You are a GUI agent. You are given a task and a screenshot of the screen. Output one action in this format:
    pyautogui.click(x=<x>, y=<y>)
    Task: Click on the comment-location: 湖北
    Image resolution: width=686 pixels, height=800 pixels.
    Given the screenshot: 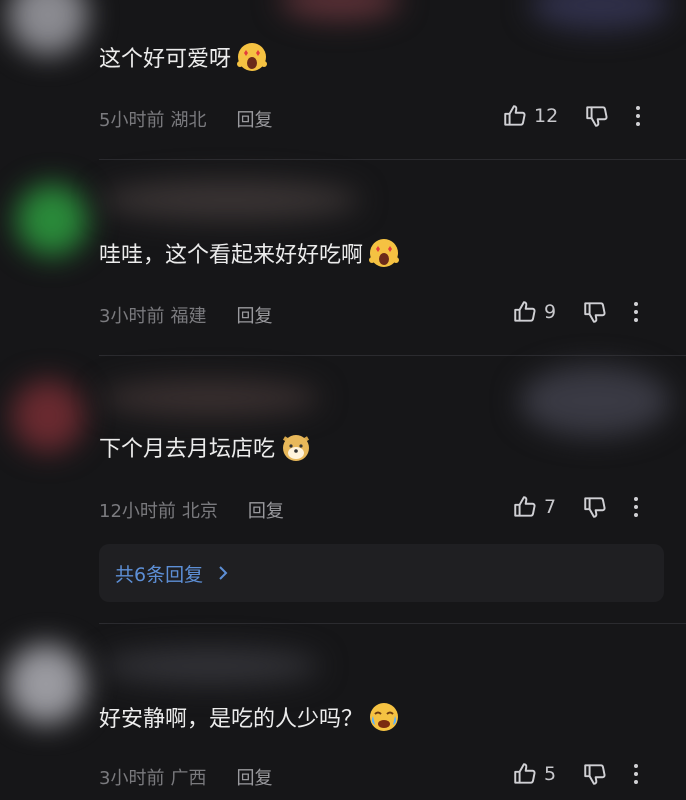 What is the action you would take?
    pyautogui.click(x=188, y=120)
    